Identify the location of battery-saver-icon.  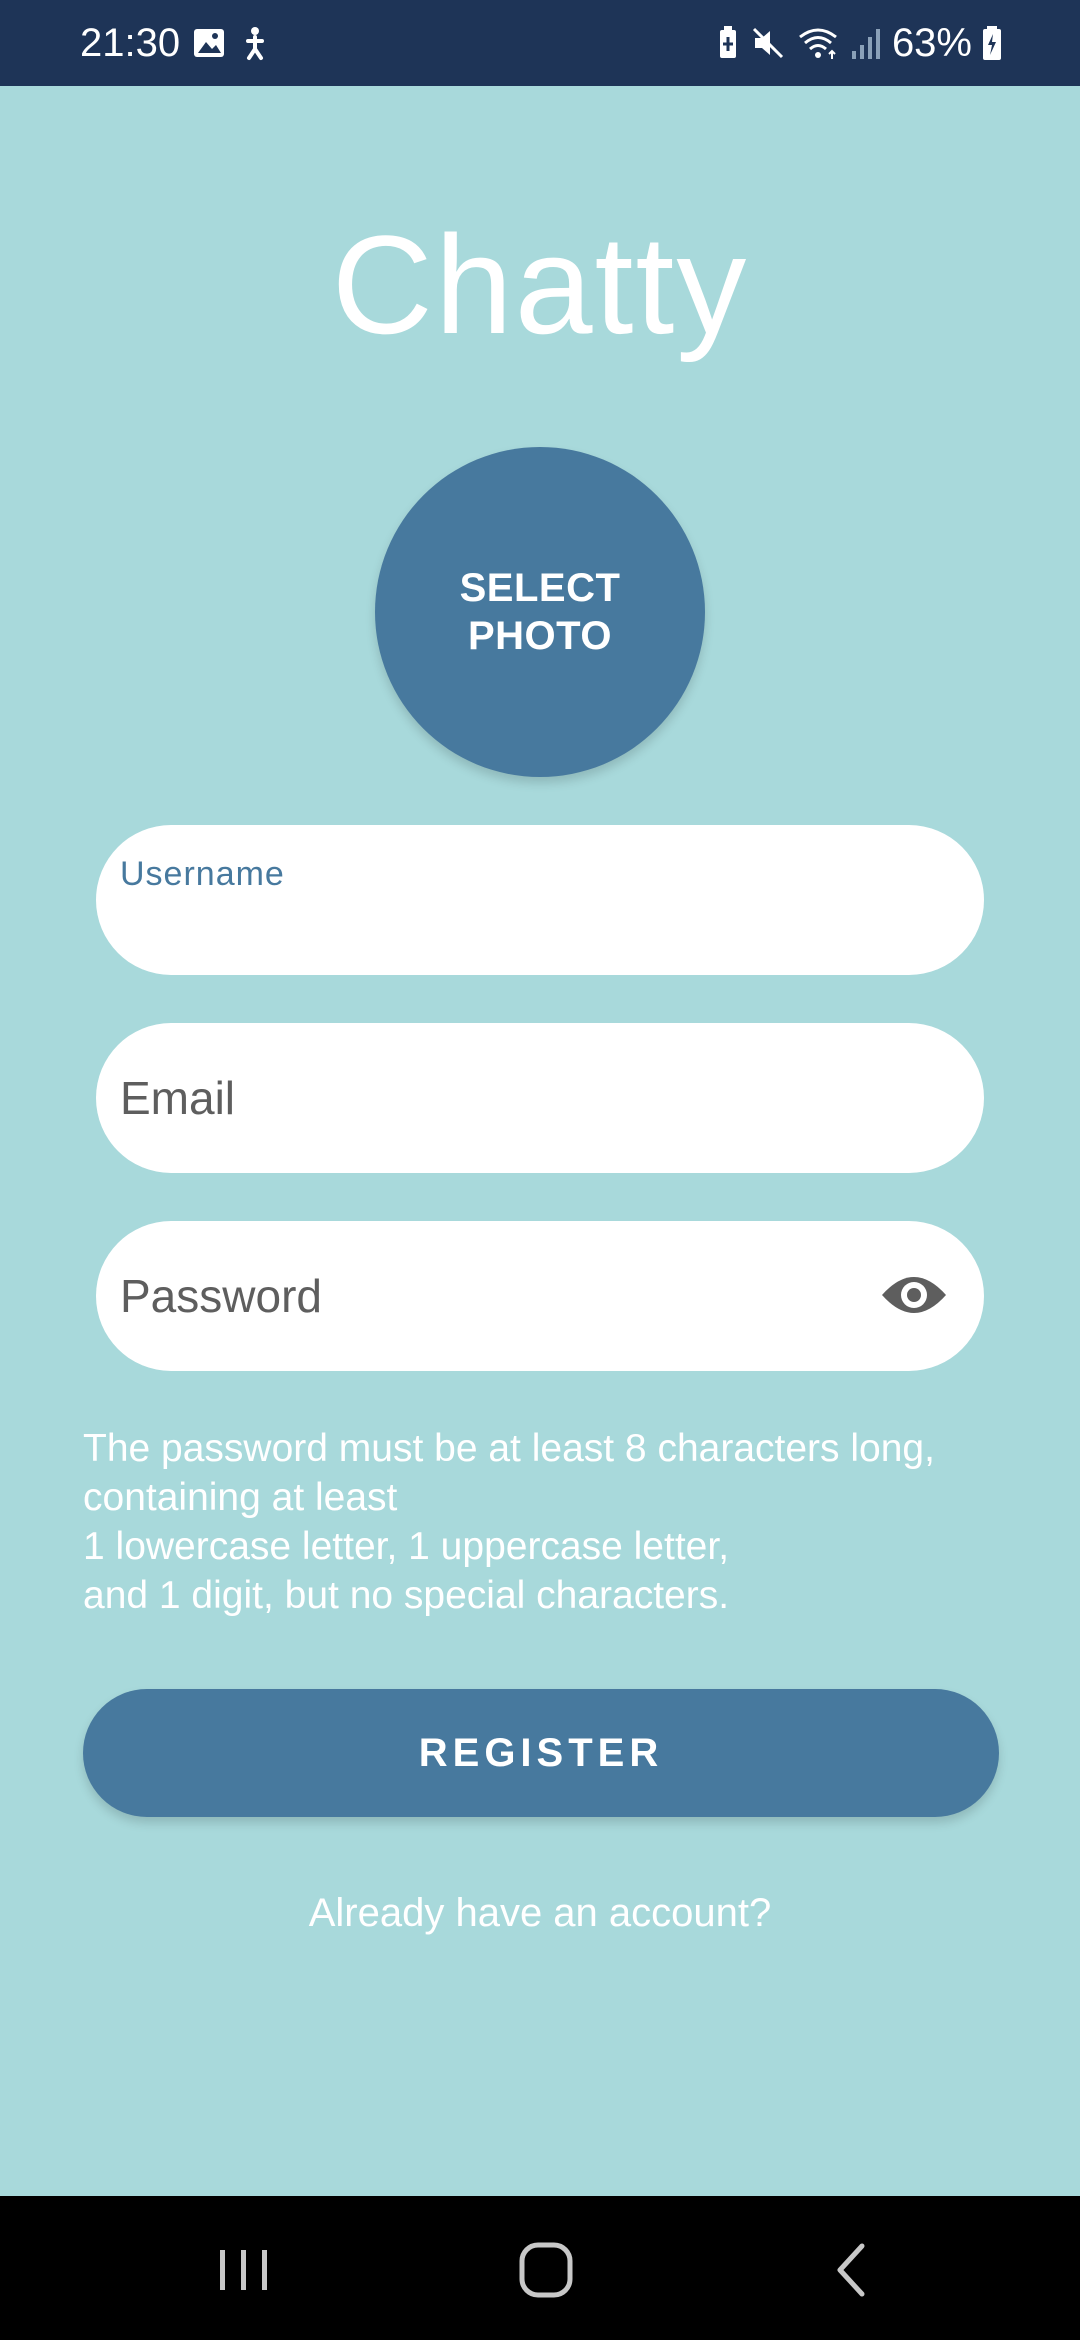
(728, 43).